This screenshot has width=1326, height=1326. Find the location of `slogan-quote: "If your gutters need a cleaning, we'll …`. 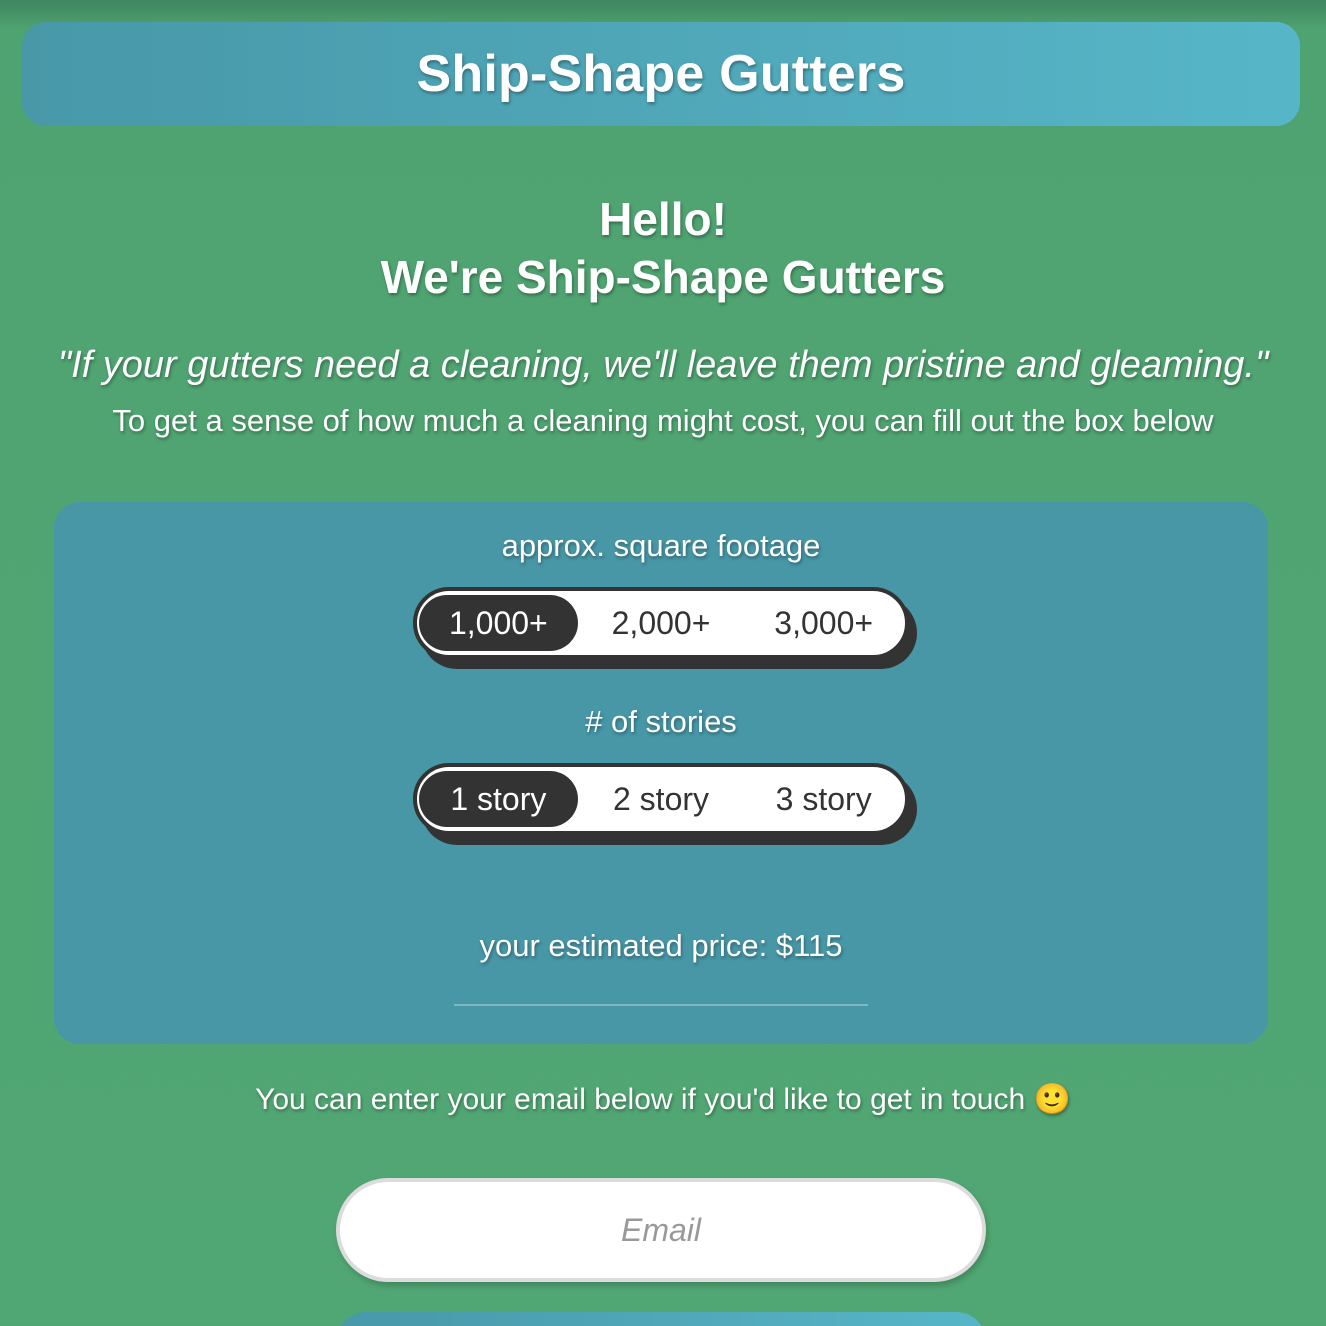

slogan-quote: "If your gutters need a cleaning, we'll … is located at coordinates (663, 365).